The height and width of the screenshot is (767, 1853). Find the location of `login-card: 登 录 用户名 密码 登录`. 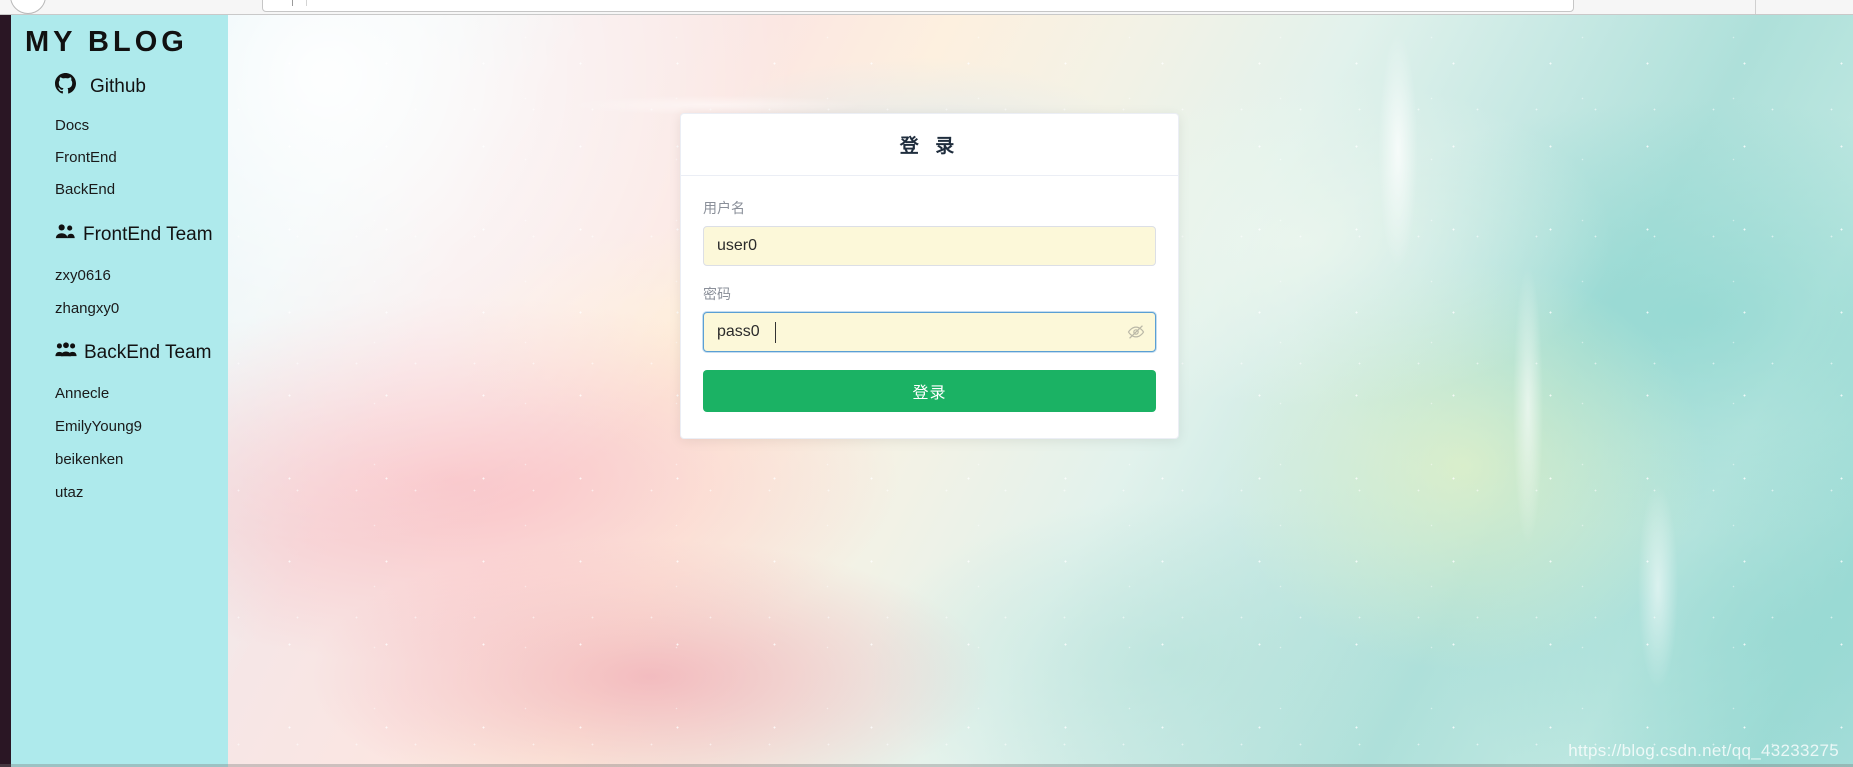

login-card: 登 录 用户名 密码 登录 is located at coordinates (929, 276).